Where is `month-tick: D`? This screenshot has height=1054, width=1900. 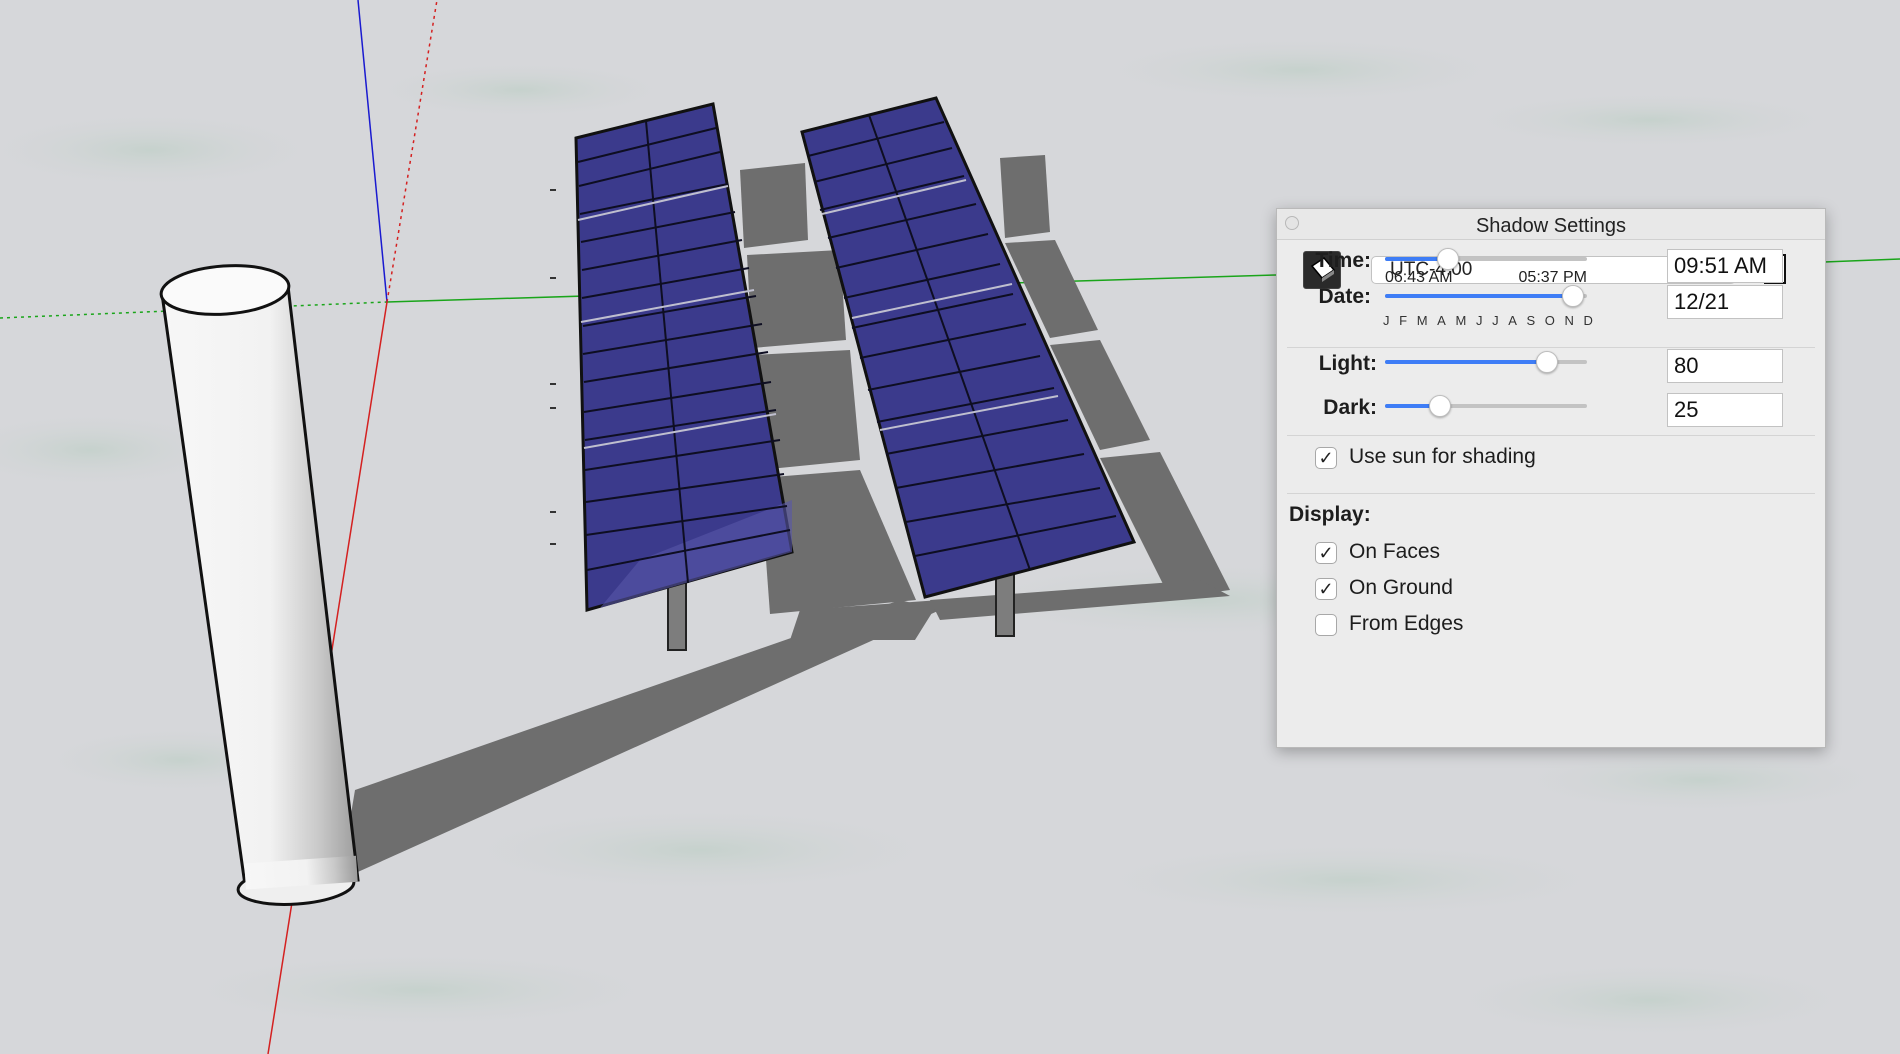
month-tick: D is located at coordinates (1588, 320).